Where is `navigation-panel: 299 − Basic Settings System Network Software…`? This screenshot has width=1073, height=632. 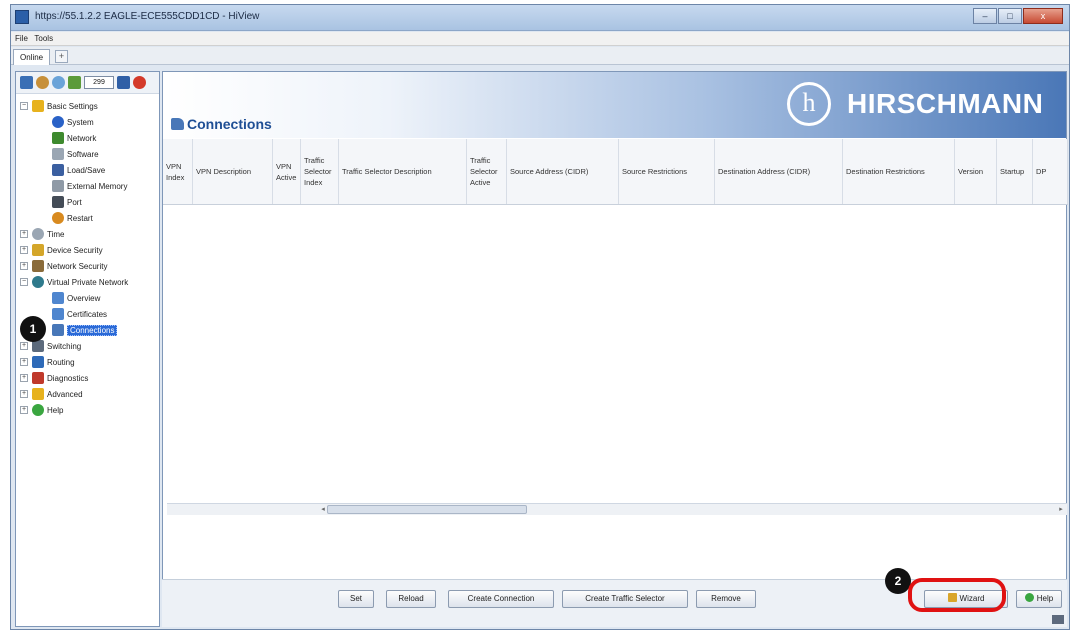
navigation-panel: 299 − Basic Settings System Network Software… is located at coordinates (87, 349).